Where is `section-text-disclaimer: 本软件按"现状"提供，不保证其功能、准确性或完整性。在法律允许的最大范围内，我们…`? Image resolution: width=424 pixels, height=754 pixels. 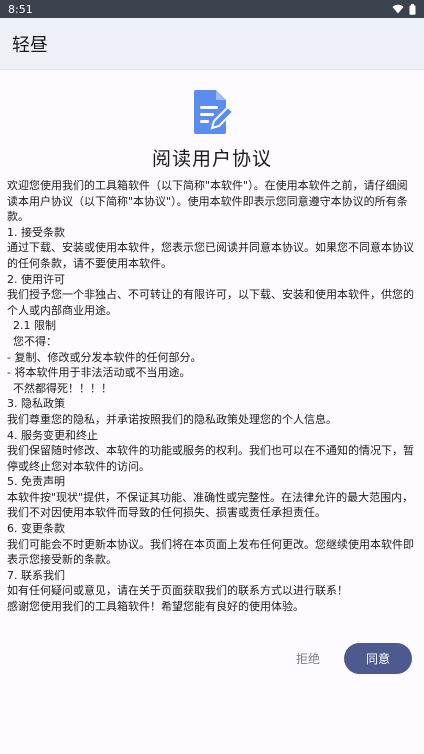
section-text-disclaimer: 本软件按"现状"提供，不保证其功能、准确性或完整性。在法律允许的最大范围内，我们… is located at coordinates (210, 505).